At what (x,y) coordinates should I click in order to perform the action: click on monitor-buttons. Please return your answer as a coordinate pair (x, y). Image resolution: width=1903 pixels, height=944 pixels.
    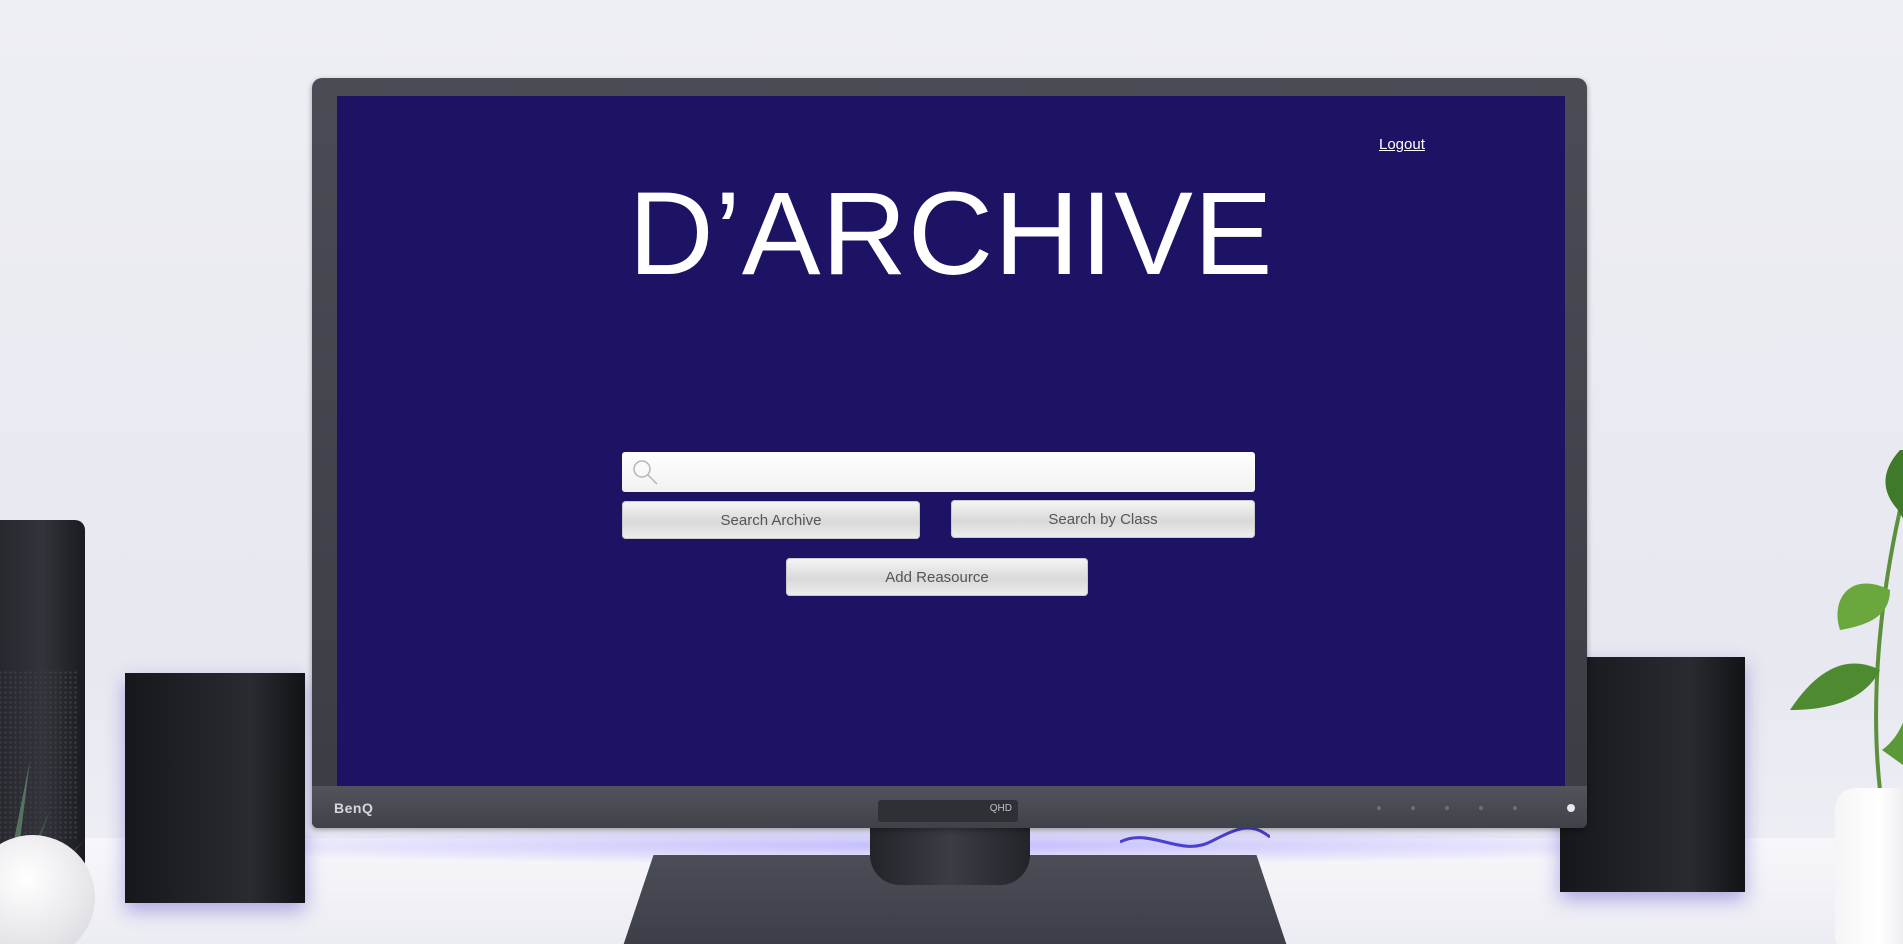
    Looking at the image, I should click on (1447, 808).